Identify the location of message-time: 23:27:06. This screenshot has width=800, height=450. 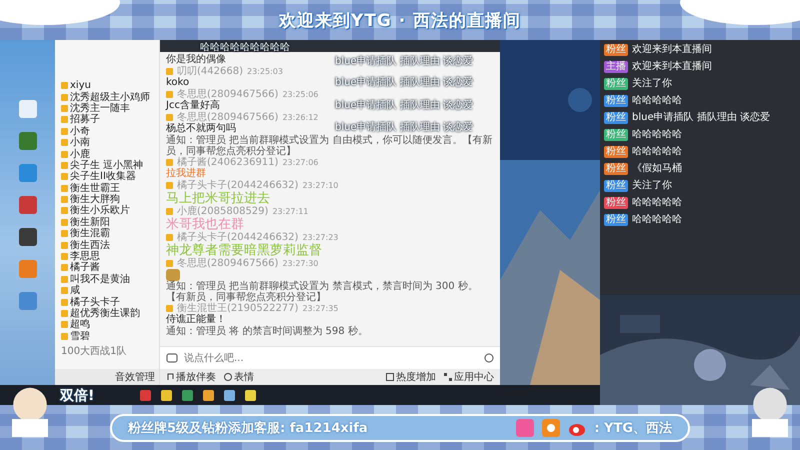
(300, 162).